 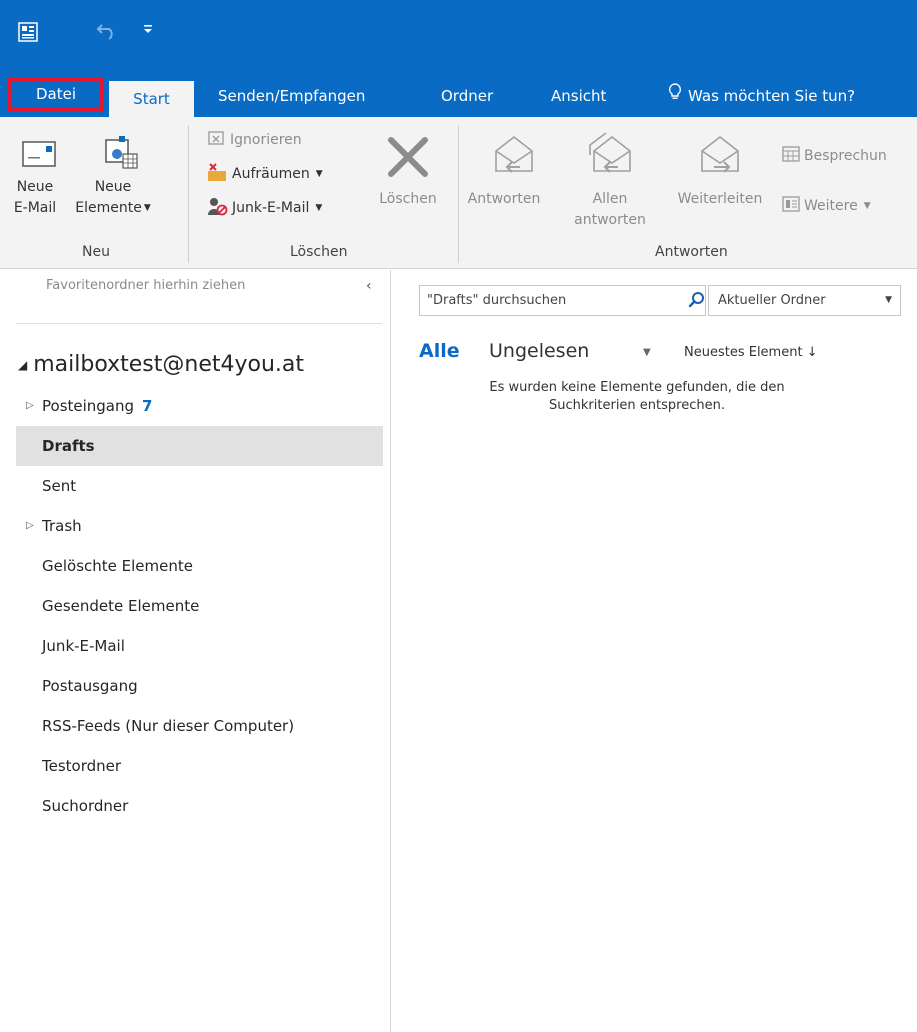 What do you see at coordinates (39, 156) in the screenshot?
I see `envelope-icon` at bounding box center [39, 156].